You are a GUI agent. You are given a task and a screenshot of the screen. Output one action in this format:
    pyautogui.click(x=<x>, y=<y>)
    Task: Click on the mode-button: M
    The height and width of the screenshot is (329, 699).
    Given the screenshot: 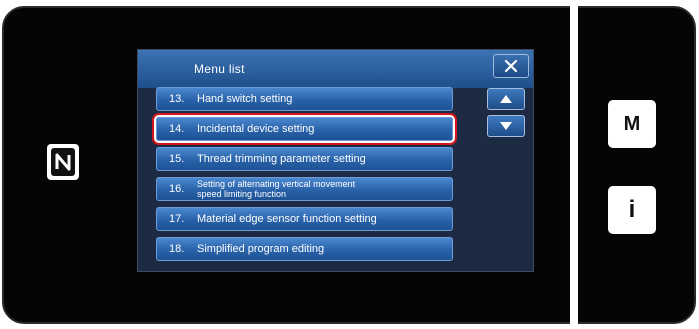 What is the action you would take?
    pyautogui.click(x=632, y=124)
    